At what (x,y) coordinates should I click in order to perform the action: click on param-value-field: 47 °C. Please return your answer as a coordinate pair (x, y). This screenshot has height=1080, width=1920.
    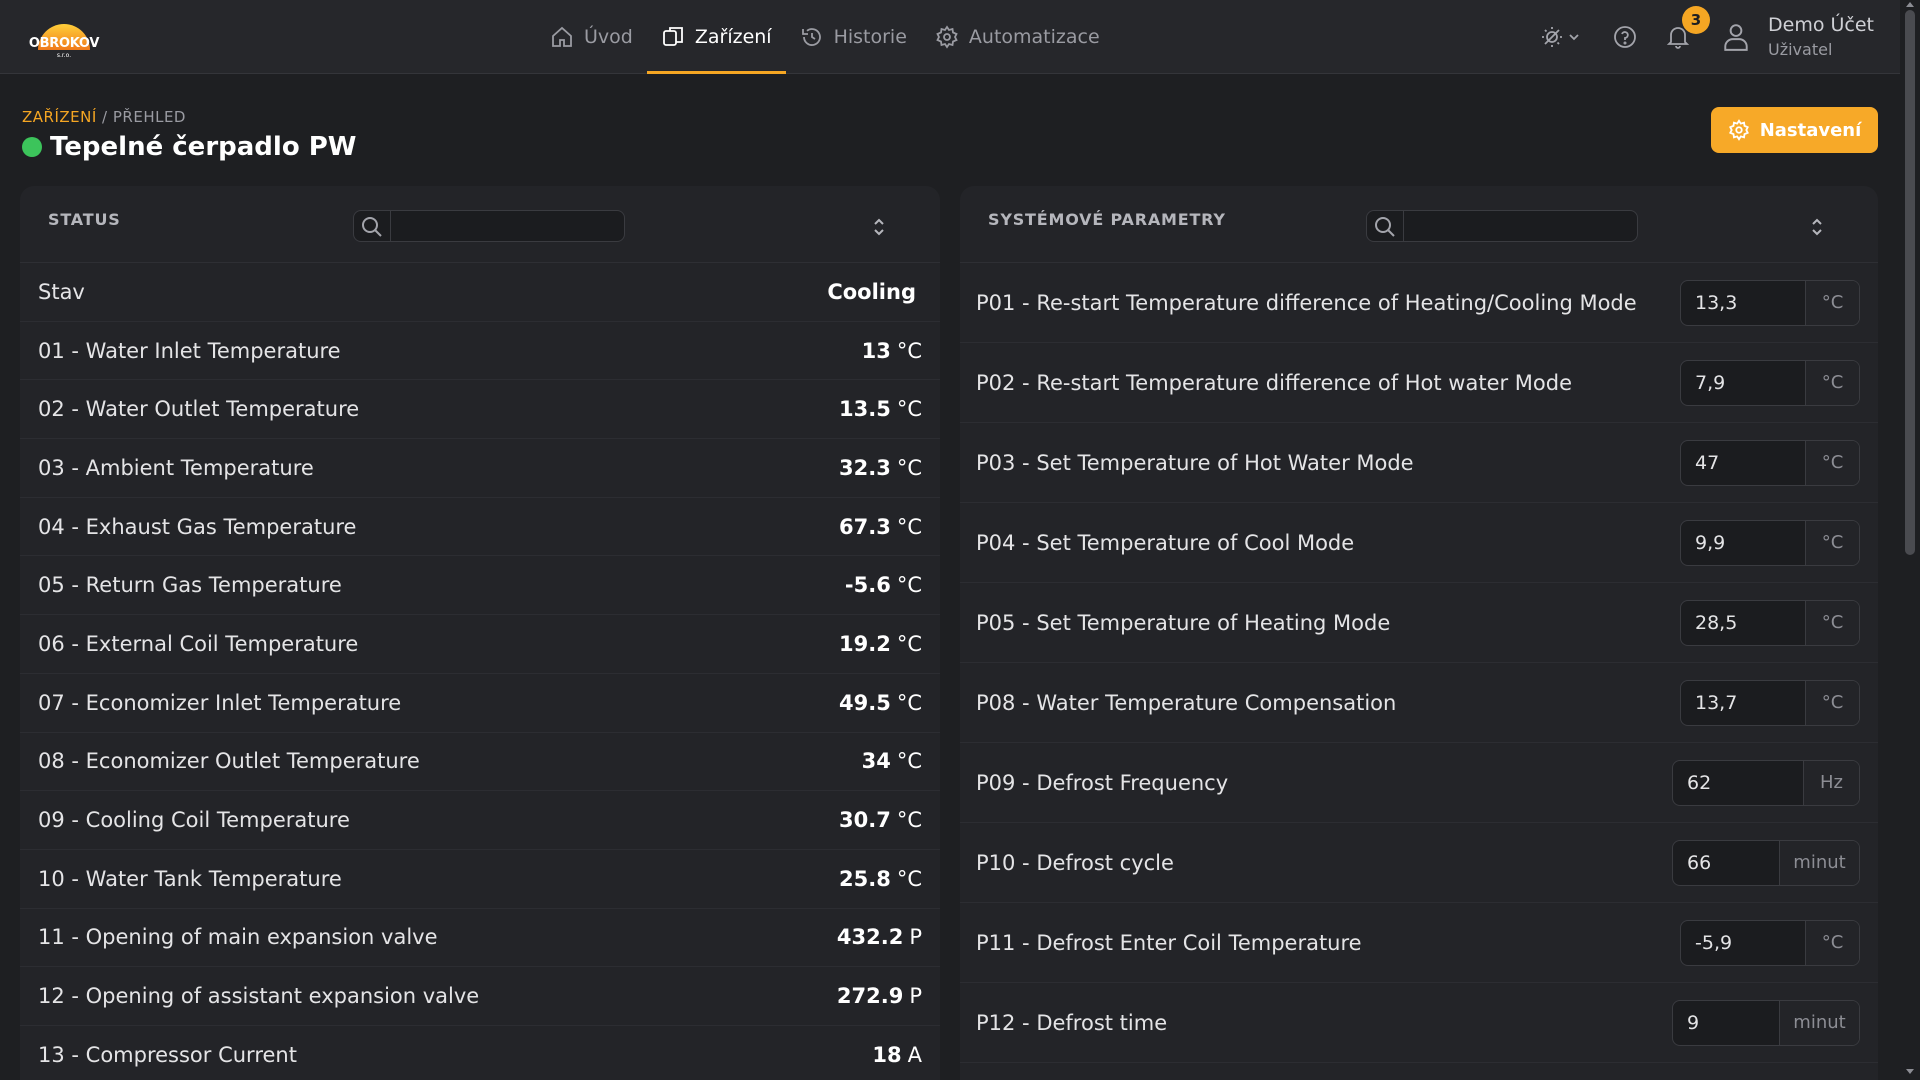
    Looking at the image, I should click on (1770, 462).